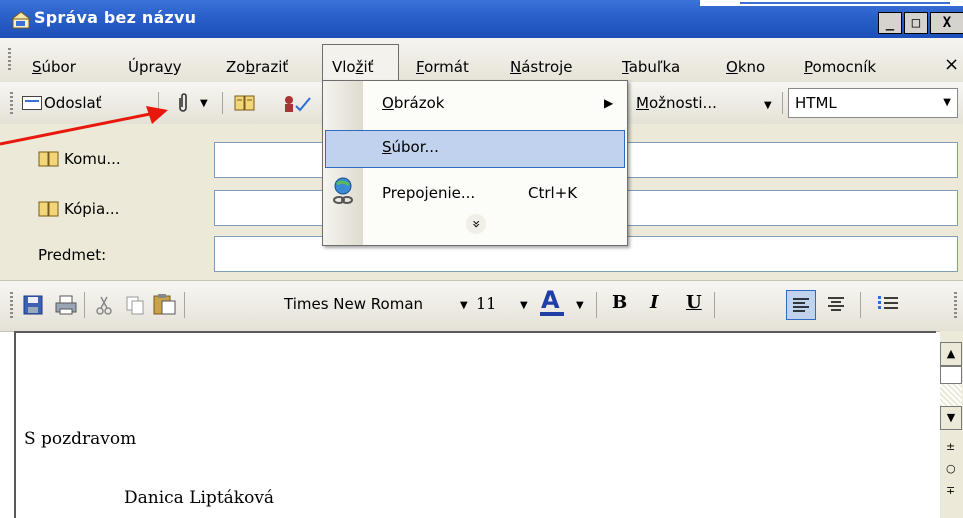 This screenshot has height=518, width=963. I want to click on menu-vlozit: Vložiť, so click(353, 67).